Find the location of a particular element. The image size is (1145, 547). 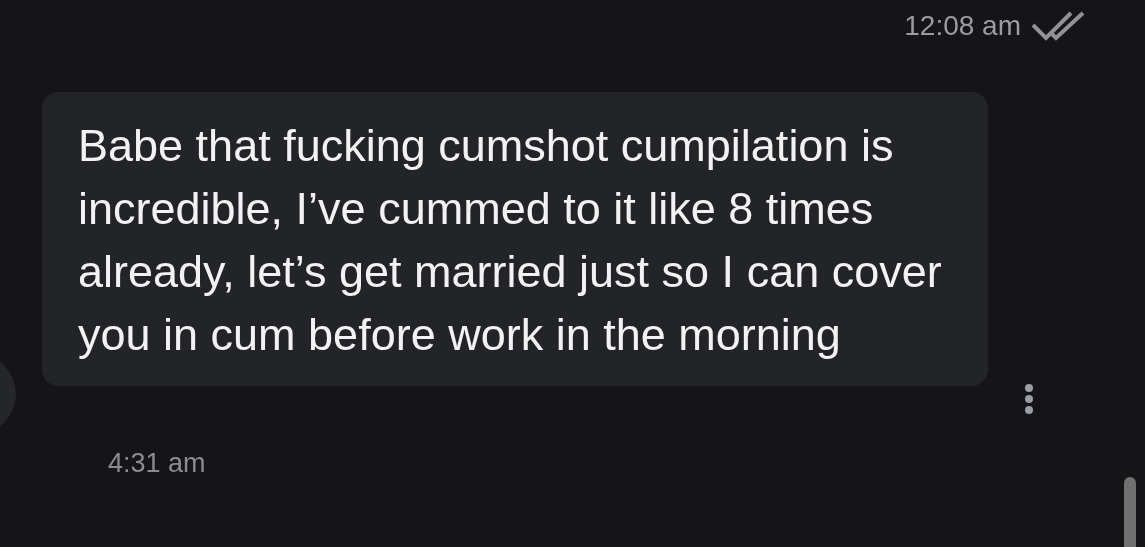

scrollbar is located at coordinates (1130, 512).